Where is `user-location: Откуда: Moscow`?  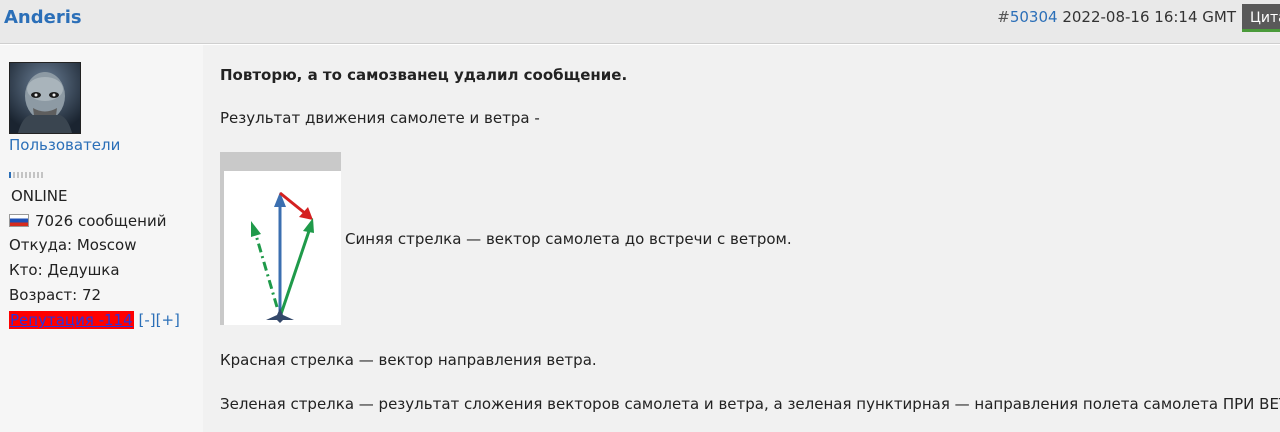
user-location: Откуда: Moscow is located at coordinates (73, 245).